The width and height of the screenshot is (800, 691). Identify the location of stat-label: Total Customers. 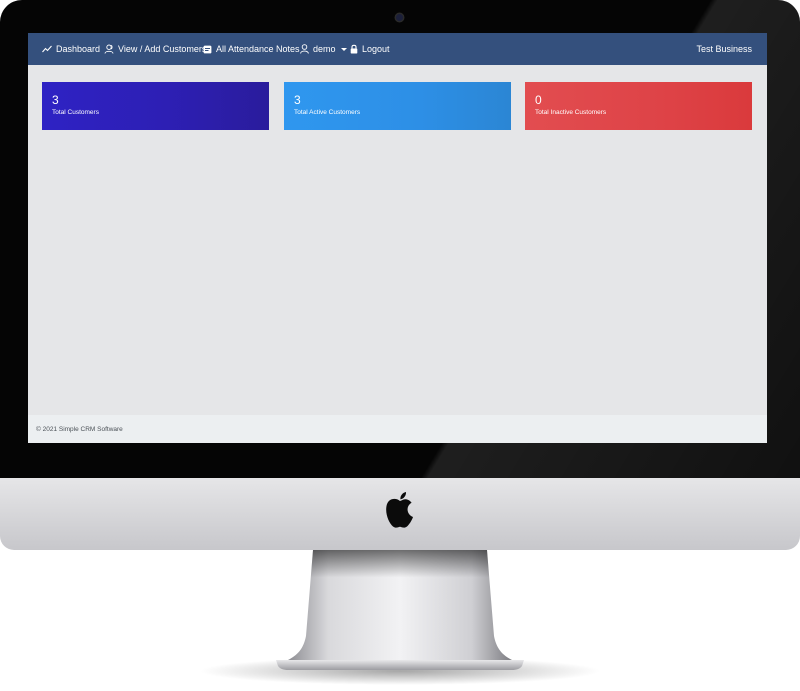
(75, 112).